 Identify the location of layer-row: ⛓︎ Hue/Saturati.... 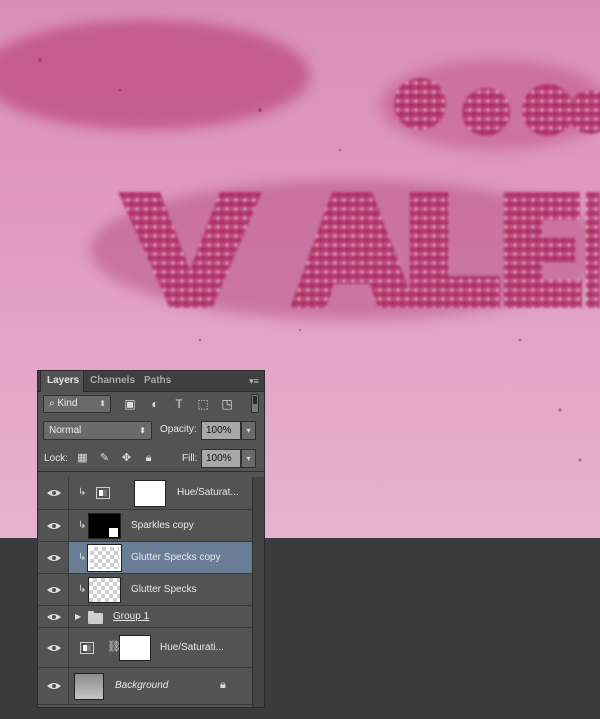
(145, 648).